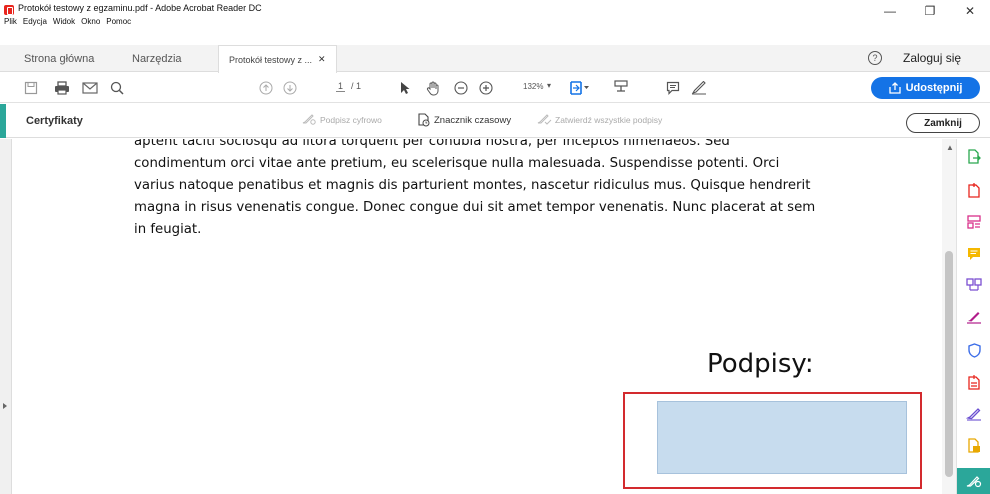  I want to click on fit-page-icon, so click(580, 88).